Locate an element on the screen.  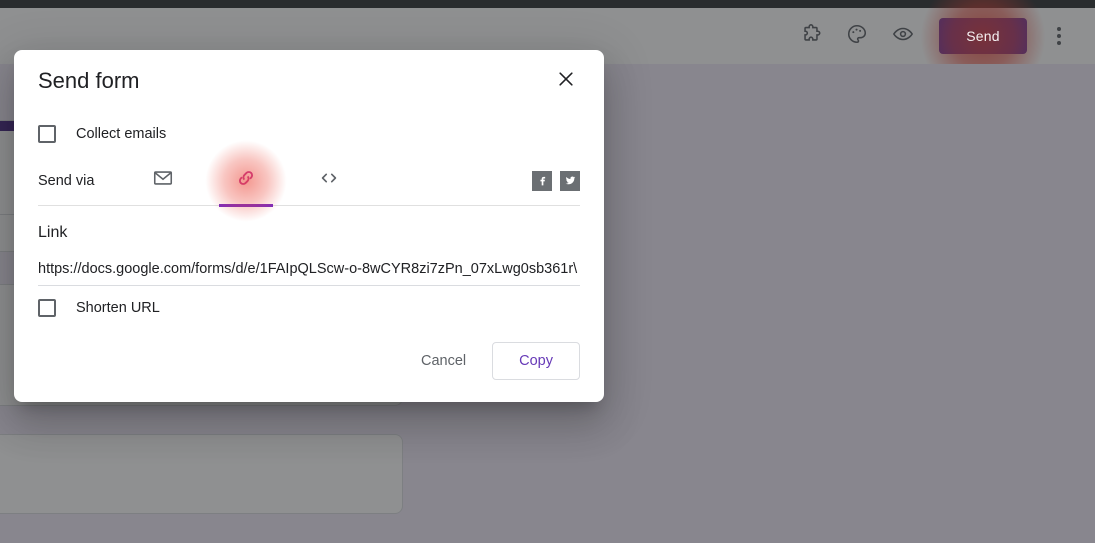
dialog-actions: Cancel Copy is located at coordinates (309, 366).